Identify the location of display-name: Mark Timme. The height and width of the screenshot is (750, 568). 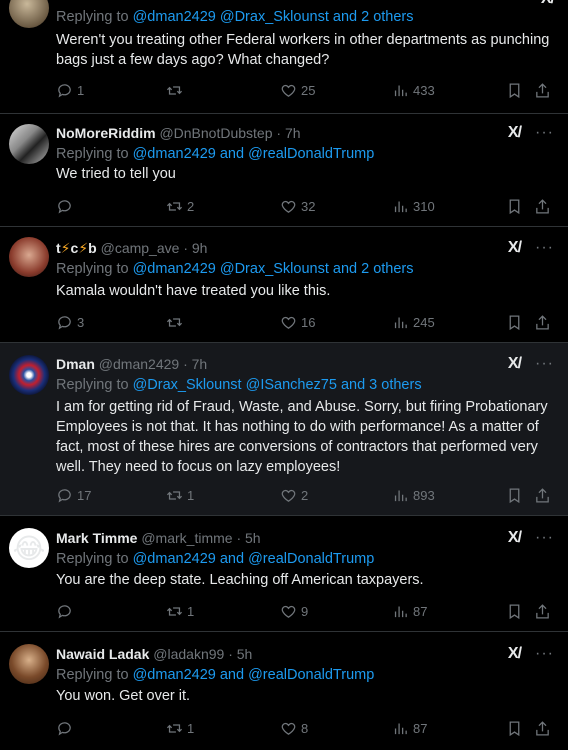
(96, 538).